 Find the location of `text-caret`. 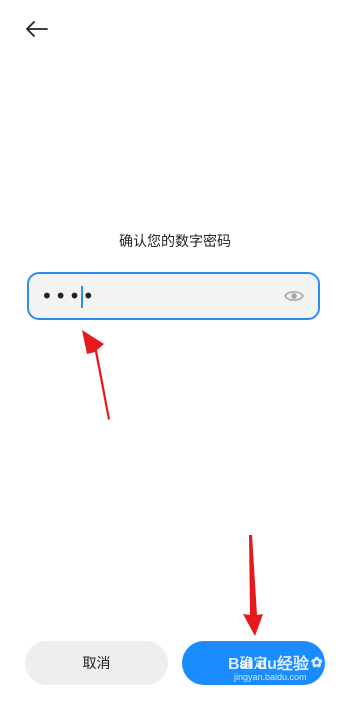

text-caret is located at coordinates (82, 297).